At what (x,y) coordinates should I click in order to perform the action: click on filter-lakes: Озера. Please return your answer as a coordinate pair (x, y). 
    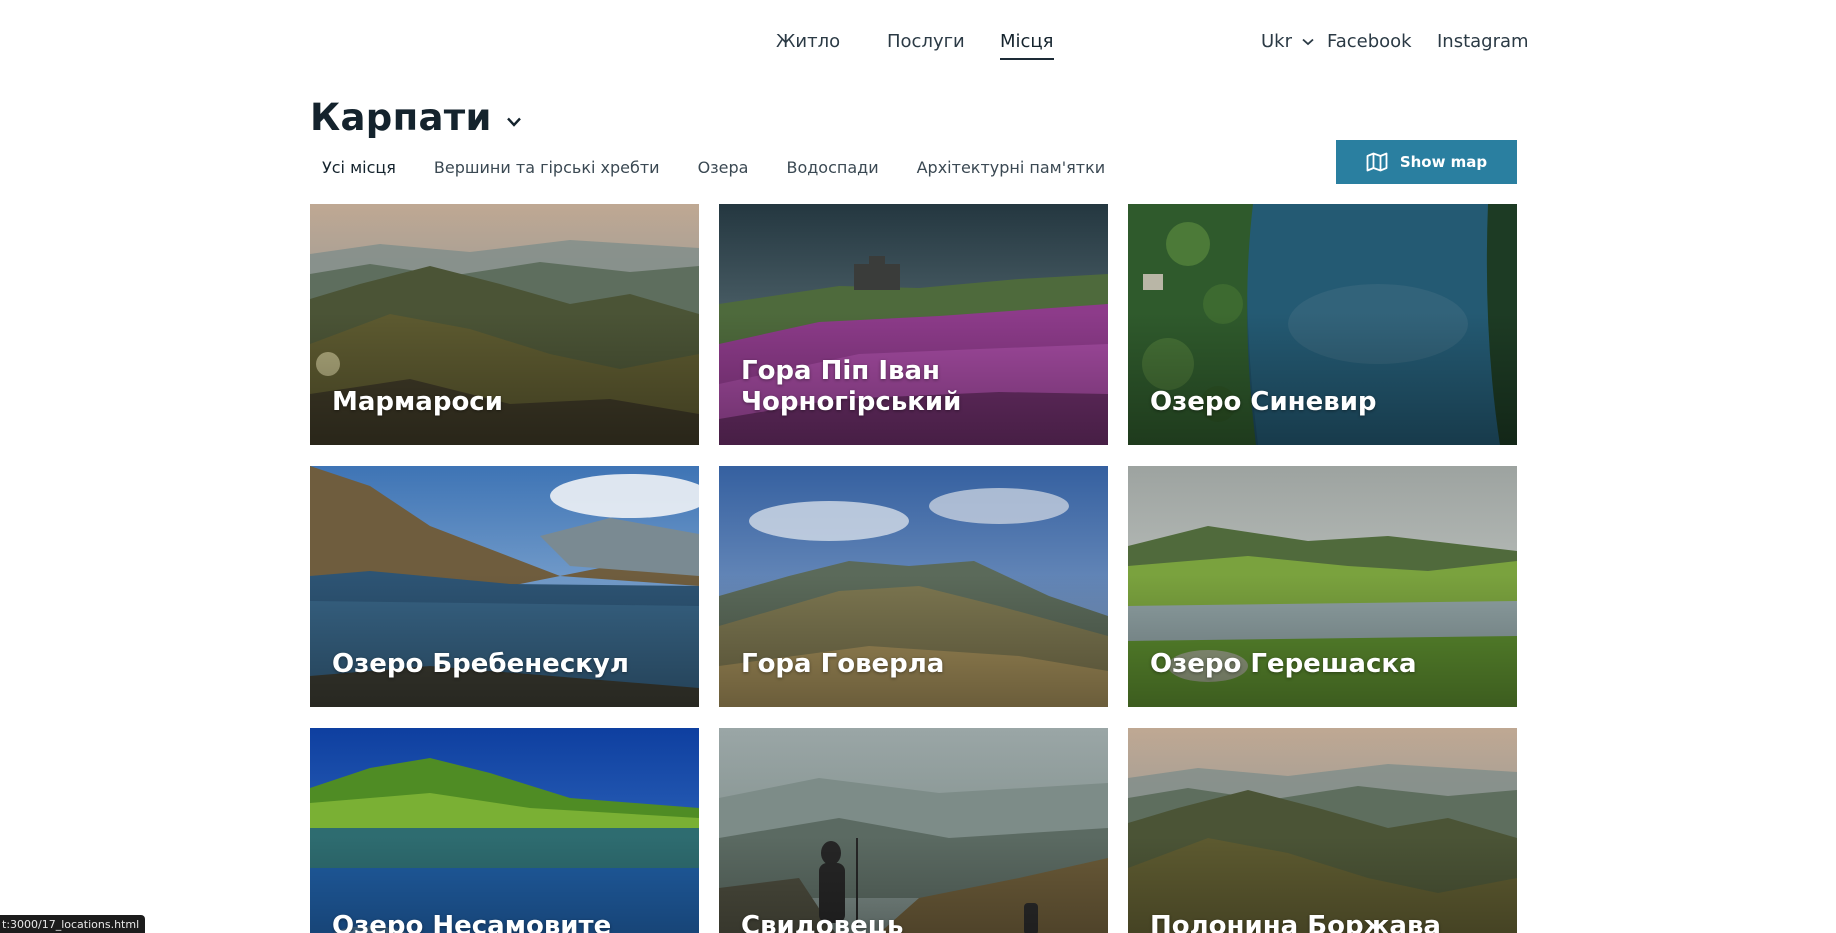
    Looking at the image, I should click on (723, 169).